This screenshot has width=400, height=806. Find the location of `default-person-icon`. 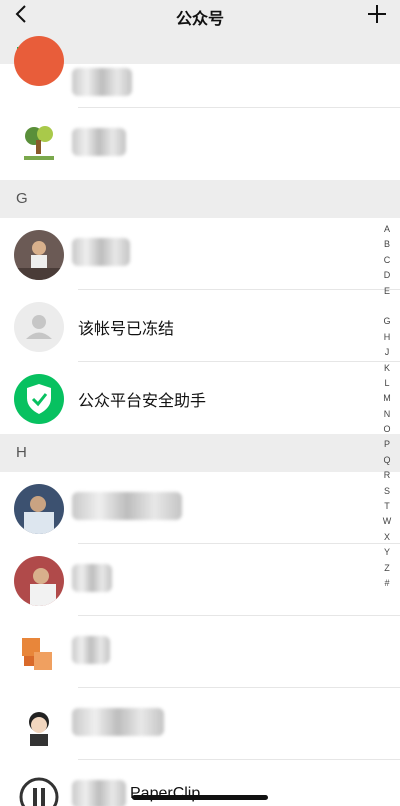

default-person-icon is located at coordinates (39, 327).